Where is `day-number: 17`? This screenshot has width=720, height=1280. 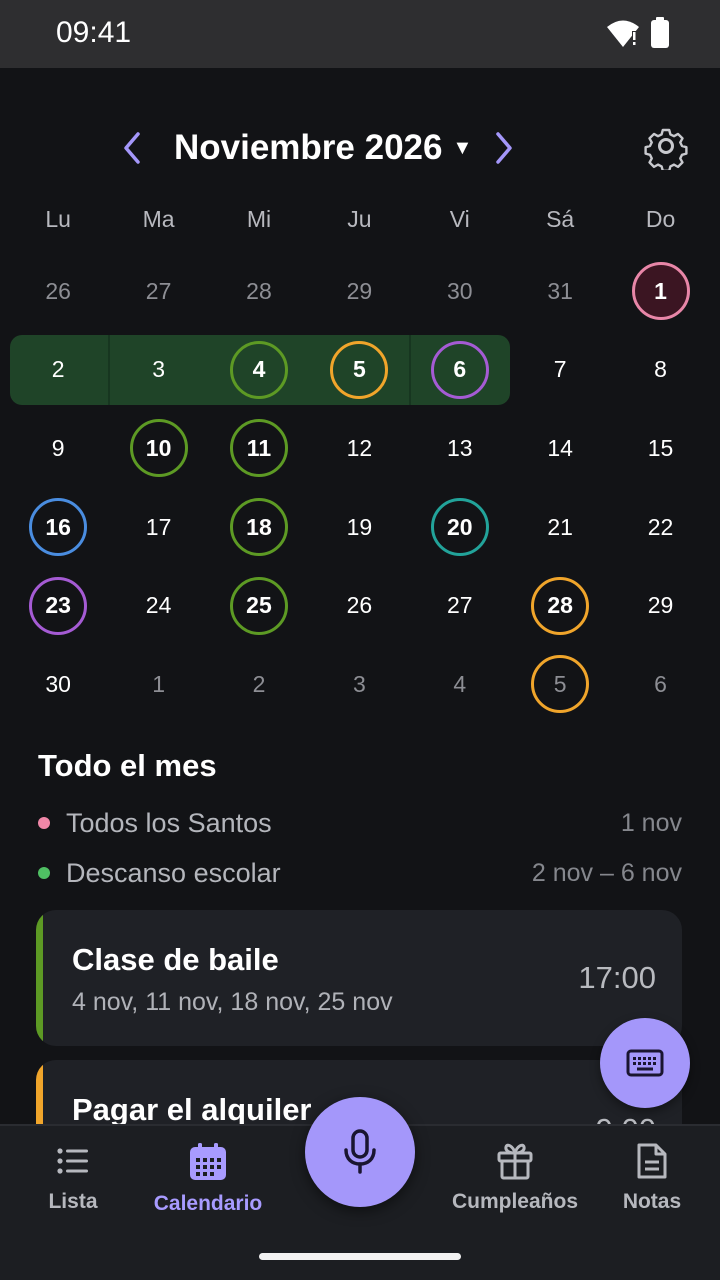
day-number: 17 is located at coordinates (158, 526).